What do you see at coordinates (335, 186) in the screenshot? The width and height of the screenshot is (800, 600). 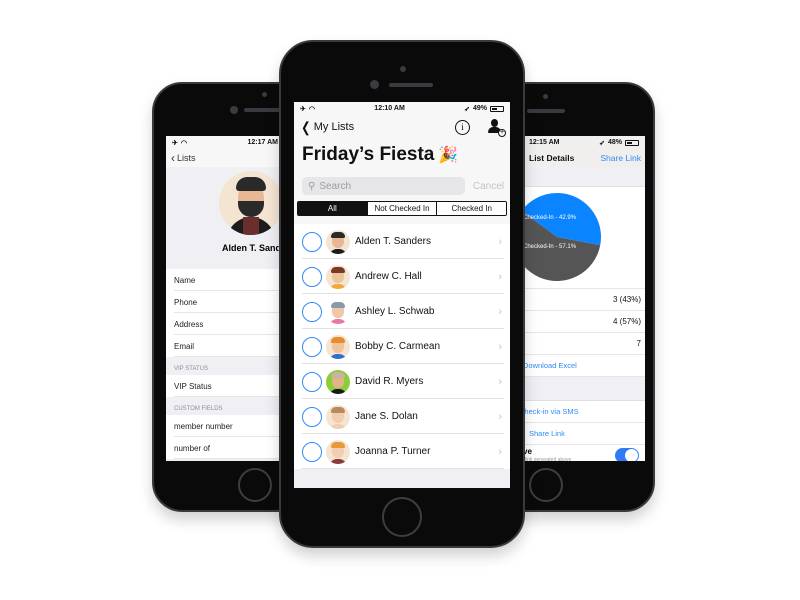 I see `search-placeholder: Search` at bounding box center [335, 186].